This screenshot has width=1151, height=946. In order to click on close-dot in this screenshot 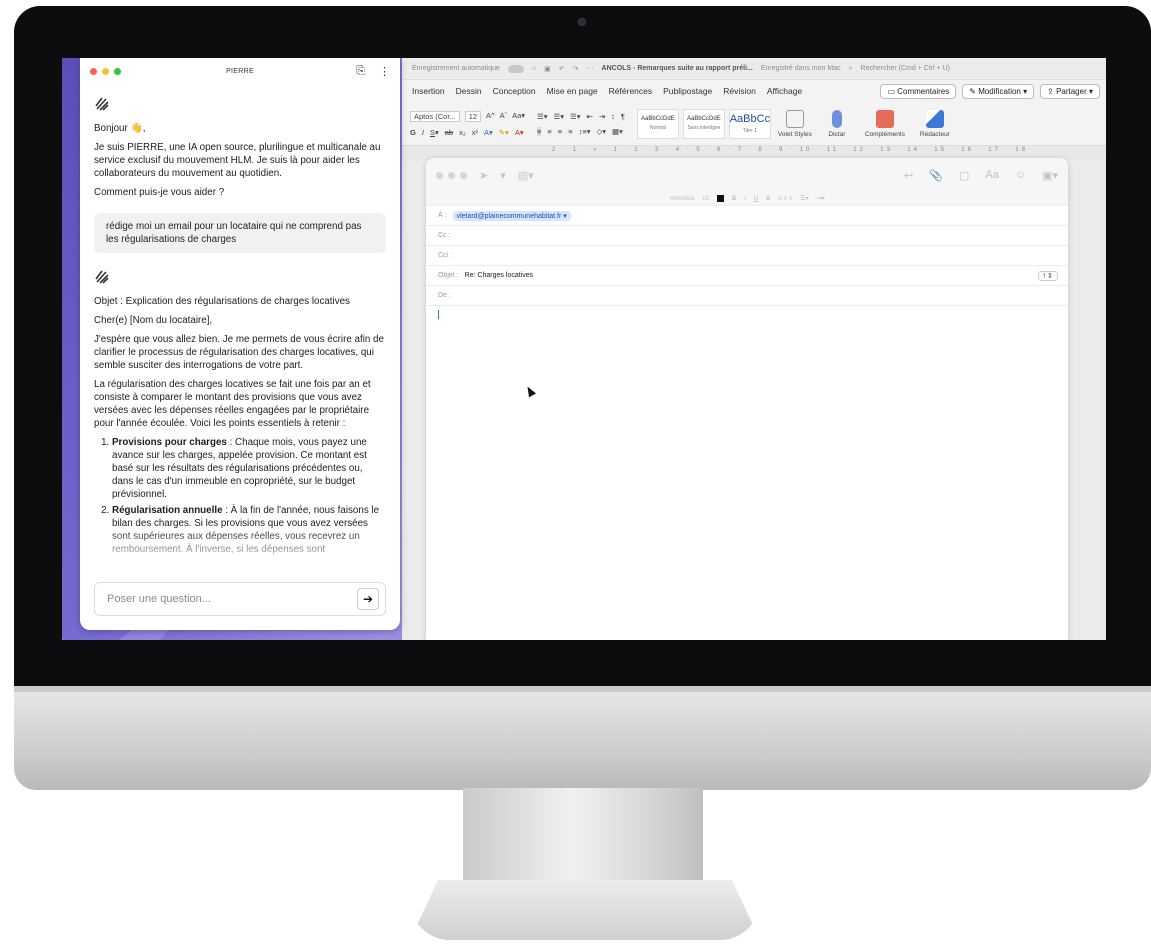, I will do `click(439, 175)`.